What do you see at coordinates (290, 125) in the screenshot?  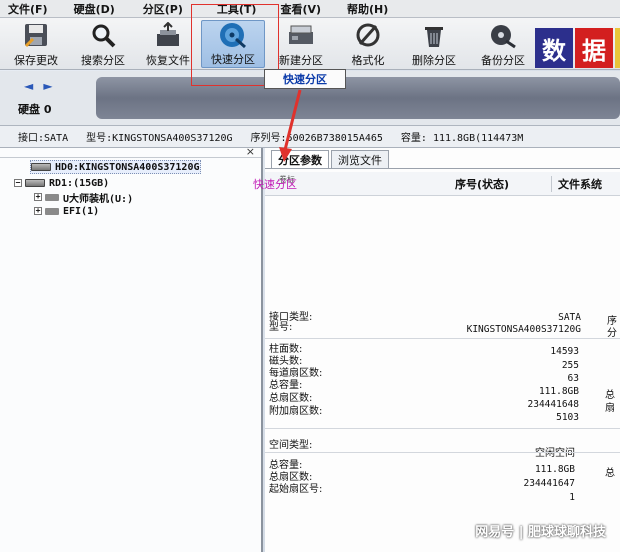 I see `red-arrow` at bounding box center [290, 125].